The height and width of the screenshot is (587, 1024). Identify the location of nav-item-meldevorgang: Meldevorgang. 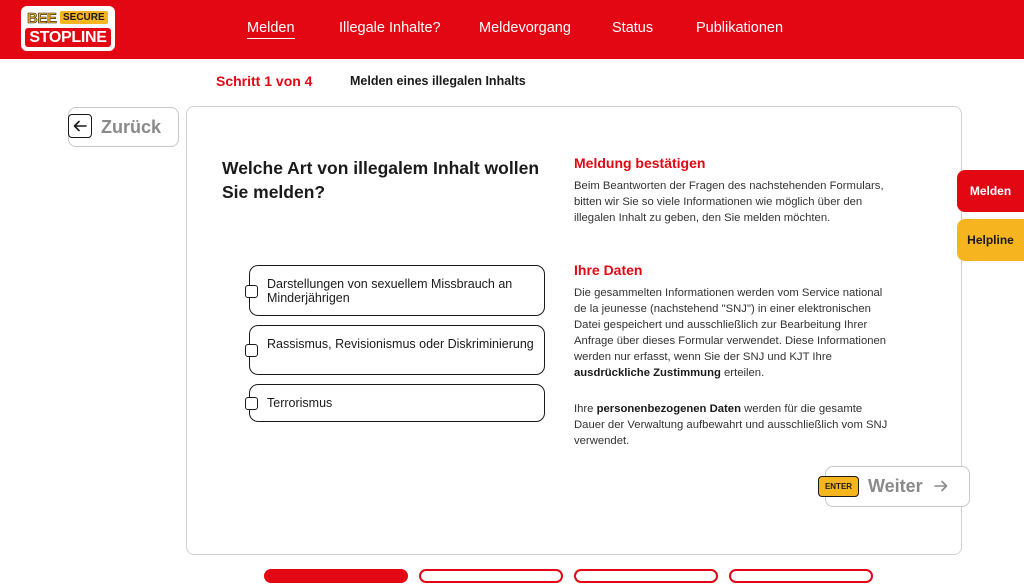
(525, 28).